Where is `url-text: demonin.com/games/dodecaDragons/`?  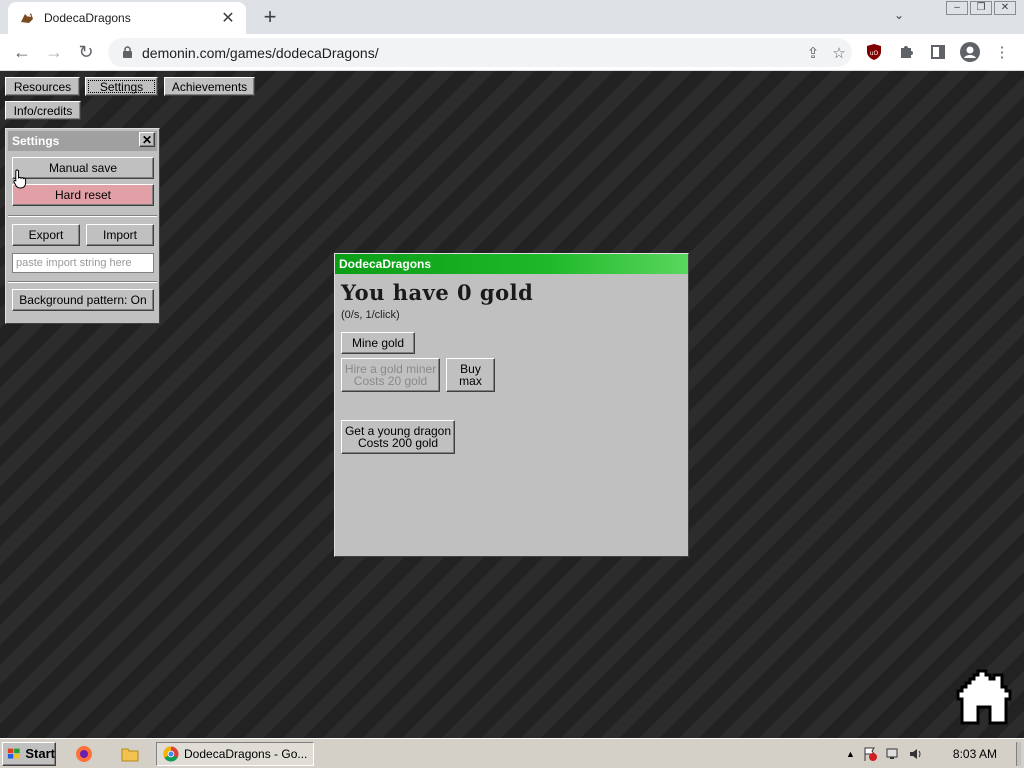 url-text: demonin.com/games/dodecaDragons/ is located at coordinates (260, 52).